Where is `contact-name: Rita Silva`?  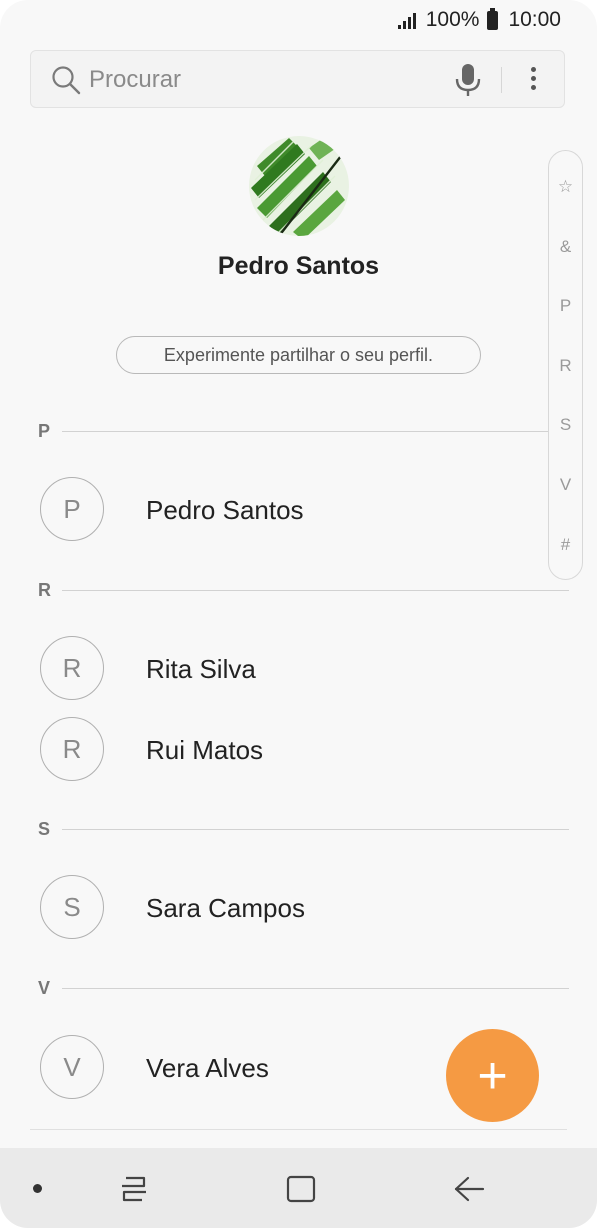 contact-name: Rita Silva is located at coordinates (201, 669).